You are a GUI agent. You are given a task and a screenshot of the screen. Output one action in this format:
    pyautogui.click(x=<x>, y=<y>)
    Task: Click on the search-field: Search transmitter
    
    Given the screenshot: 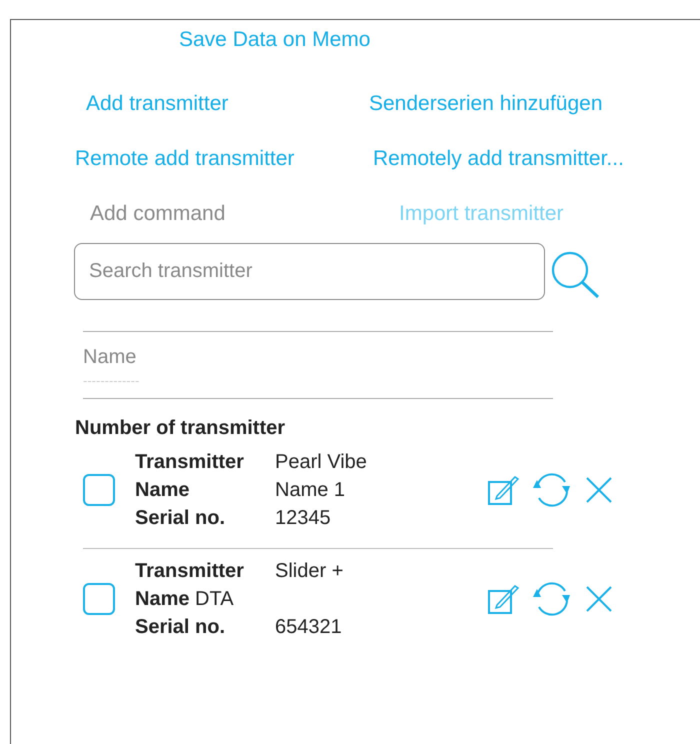 What is the action you would take?
    pyautogui.click(x=309, y=271)
    